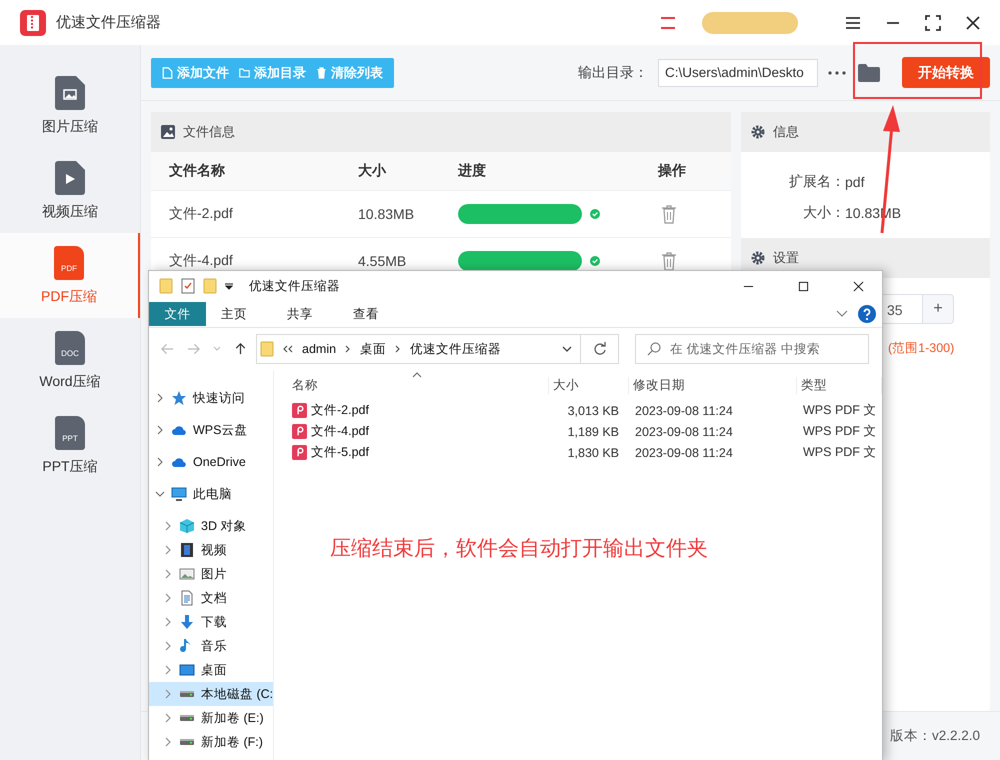 The width and height of the screenshot is (1000, 760). Describe the element at coordinates (867, 314) in the screenshot. I see `help-icon` at that location.